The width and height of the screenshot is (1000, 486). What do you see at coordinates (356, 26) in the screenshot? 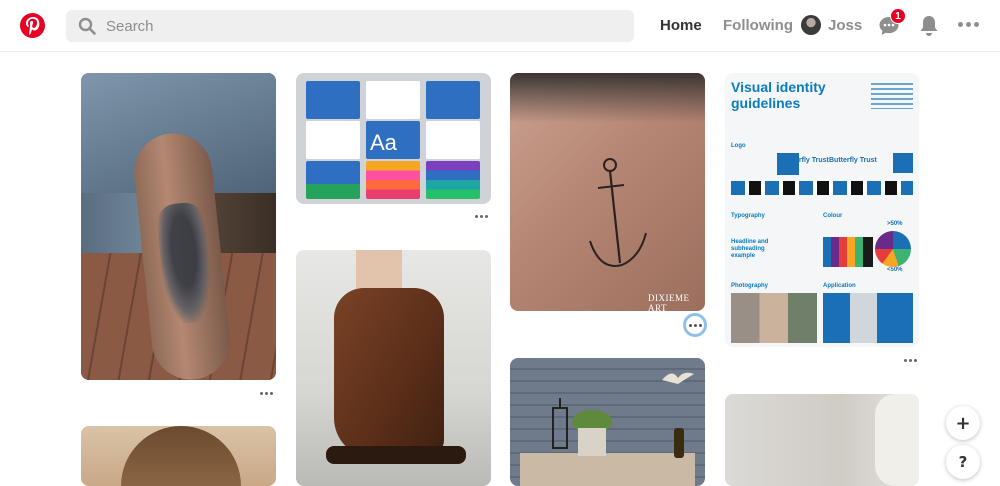
I see `search-input` at bounding box center [356, 26].